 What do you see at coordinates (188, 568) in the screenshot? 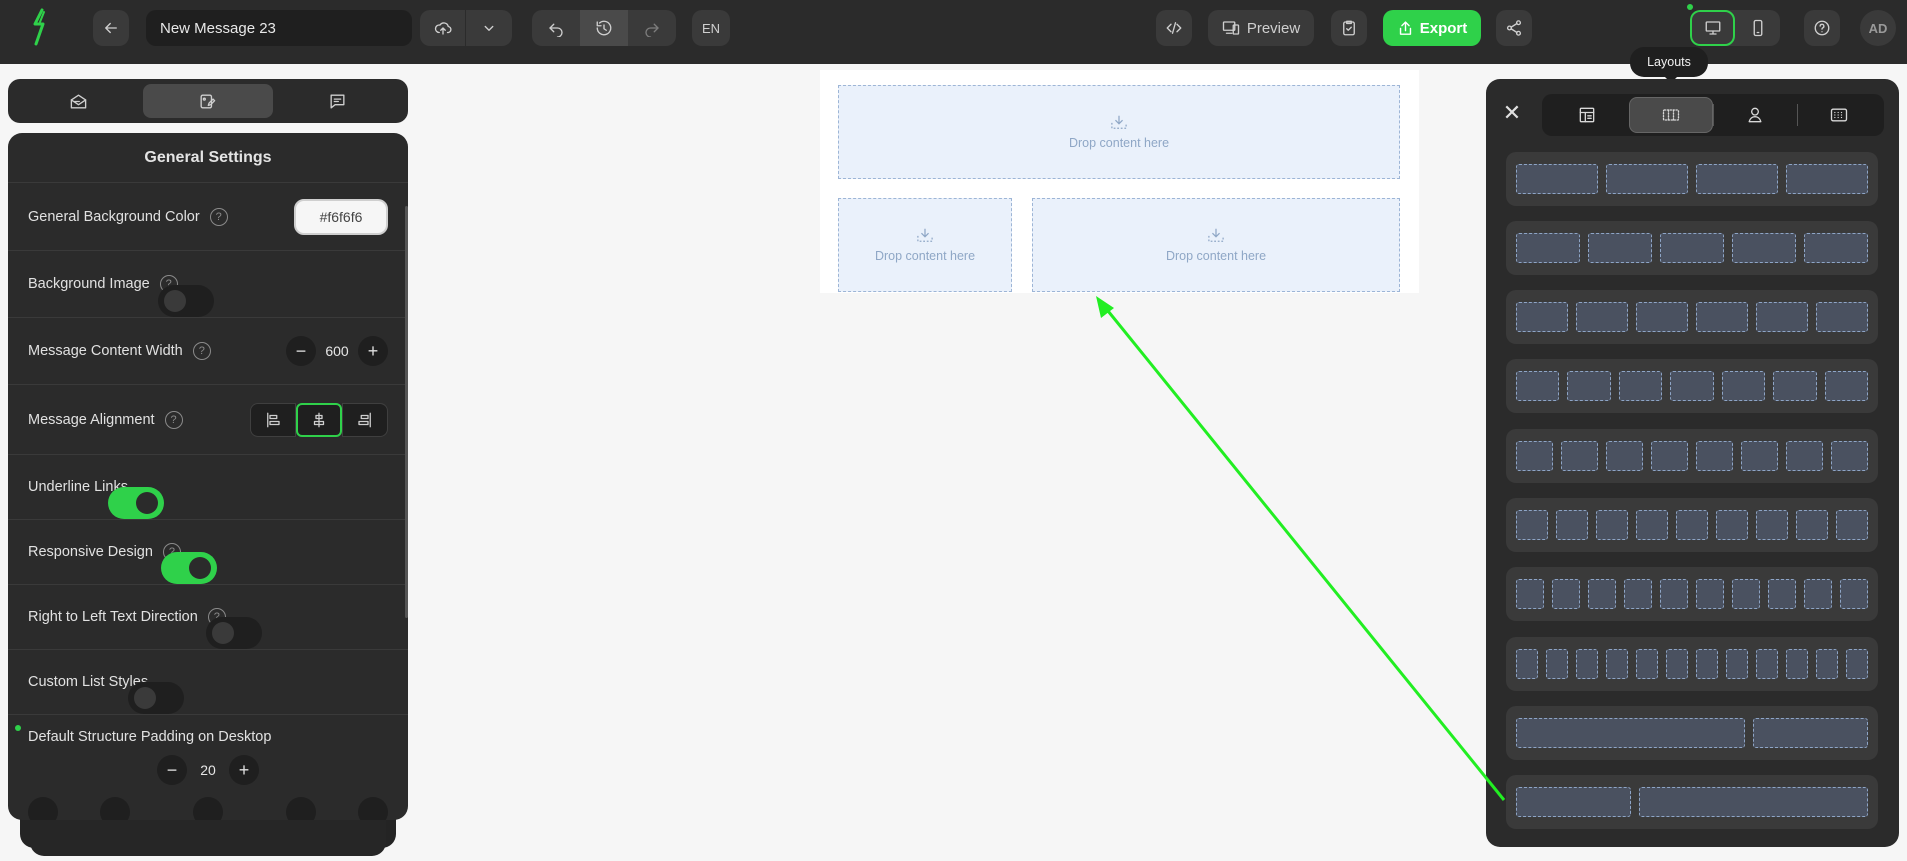
I see `responsive-design-toggle` at bounding box center [188, 568].